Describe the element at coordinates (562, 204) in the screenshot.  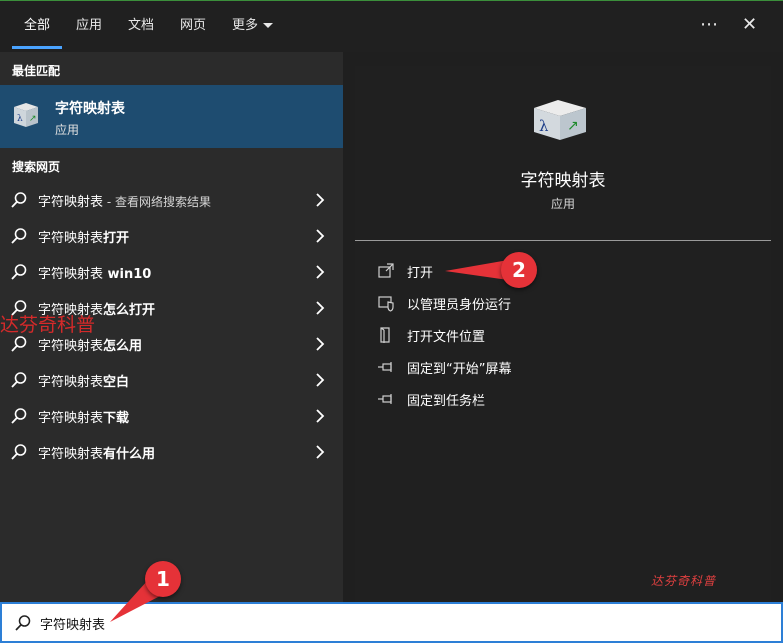
I see `detail-app-type: 应用` at that location.